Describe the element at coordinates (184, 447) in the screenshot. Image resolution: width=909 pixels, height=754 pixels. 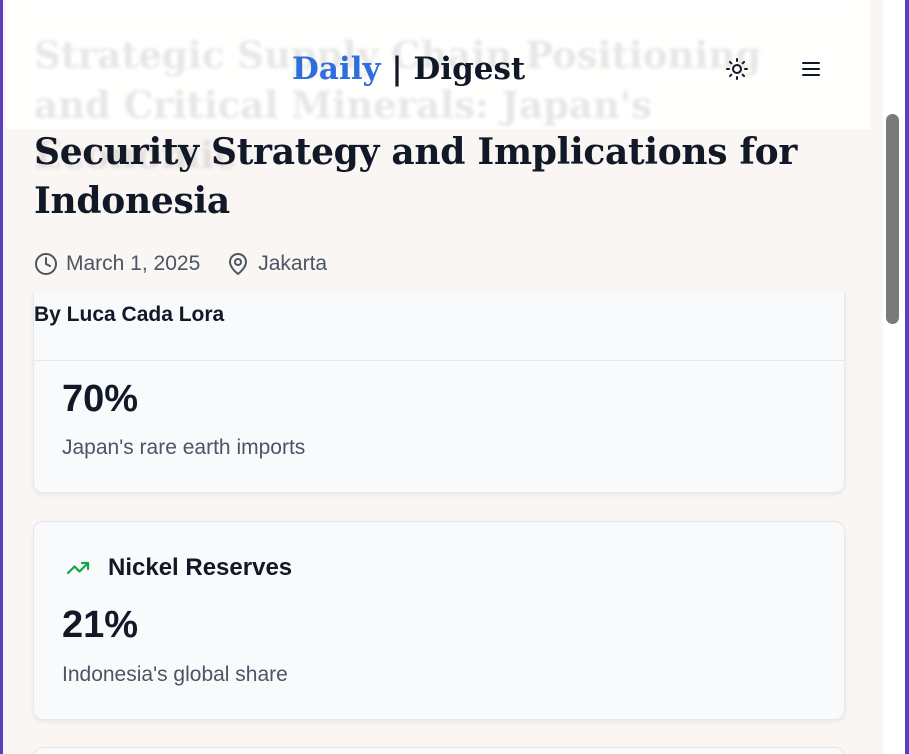
I see `stat-label: Japan's rare earth imports` at that location.